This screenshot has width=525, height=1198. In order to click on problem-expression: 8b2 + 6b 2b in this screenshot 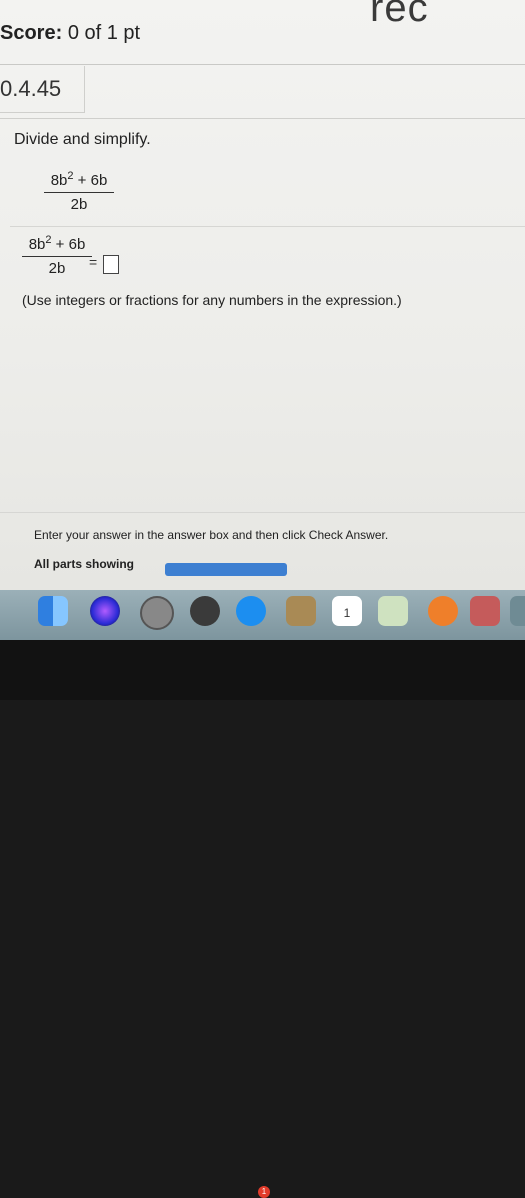, I will do `click(79, 191)`.